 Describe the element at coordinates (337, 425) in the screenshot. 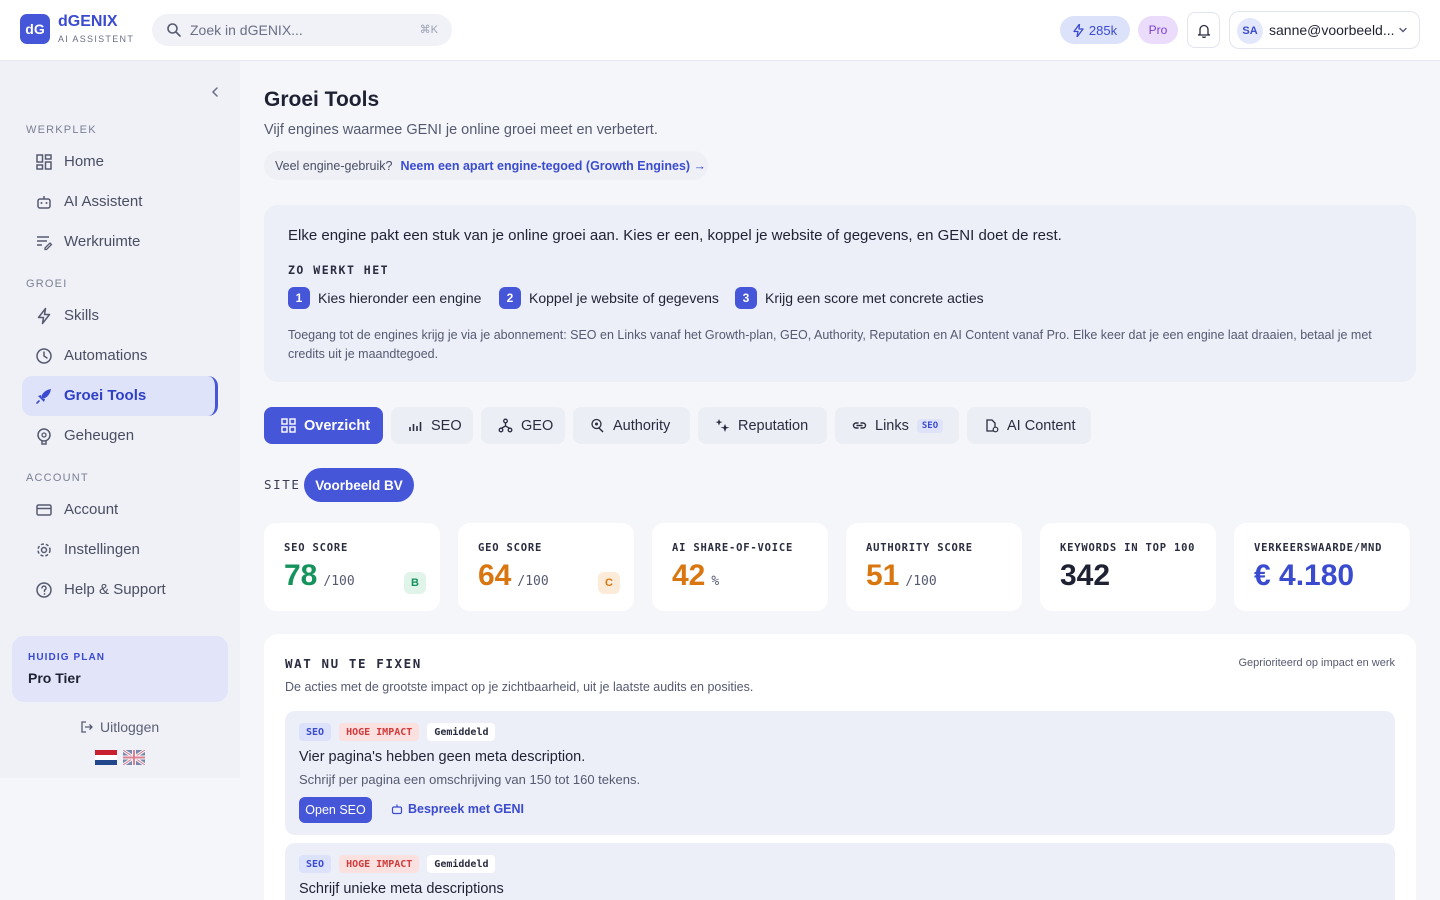

I see `tab-label: Overzicht` at that location.